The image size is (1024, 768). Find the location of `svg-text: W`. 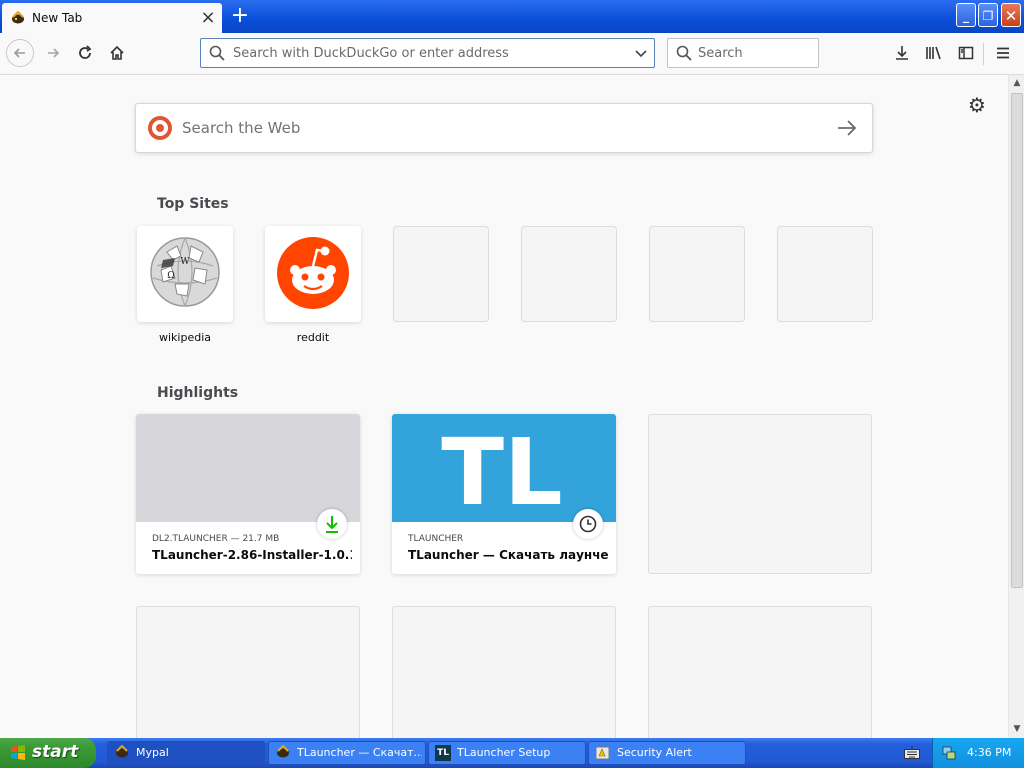

svg-text: W is located at coordinates (185, 262).